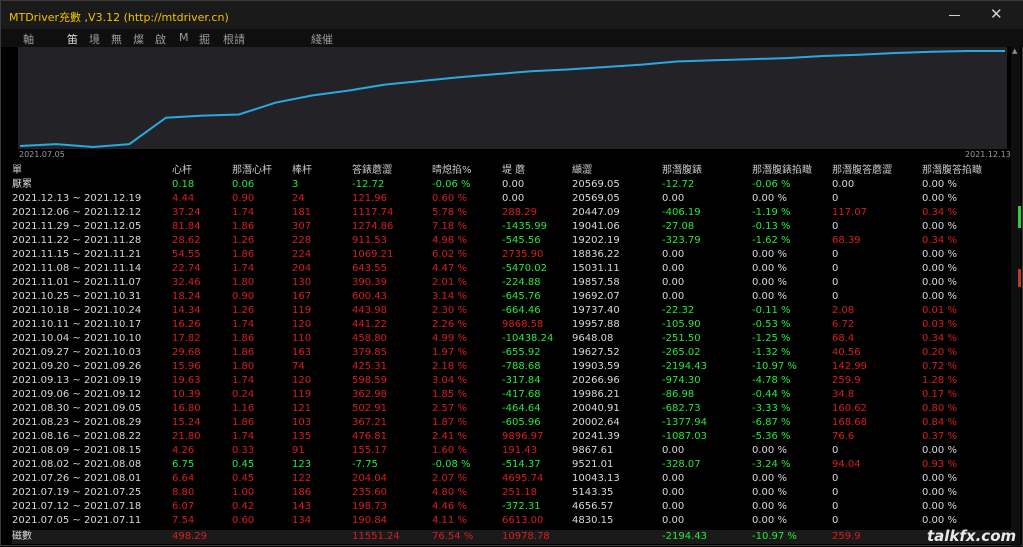 The height and width of the screenshot is (547, 1023). Describe the element at coordinates (94, 39) in the screenshot. I see `tab-2: 境` at that location.